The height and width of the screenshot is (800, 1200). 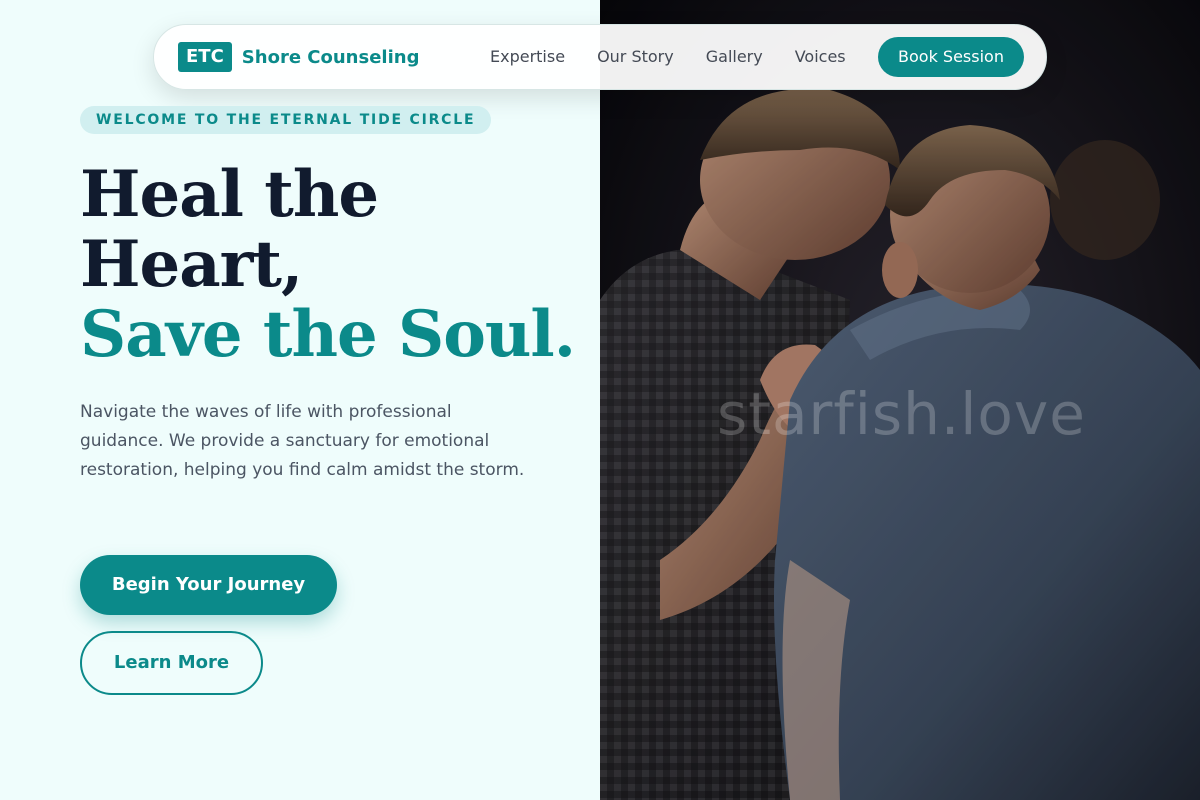 What do you see at coordinates (191, 264) in the screenshot?
I see `headline-line-2: Heart,` at bounding box center [191, 264].